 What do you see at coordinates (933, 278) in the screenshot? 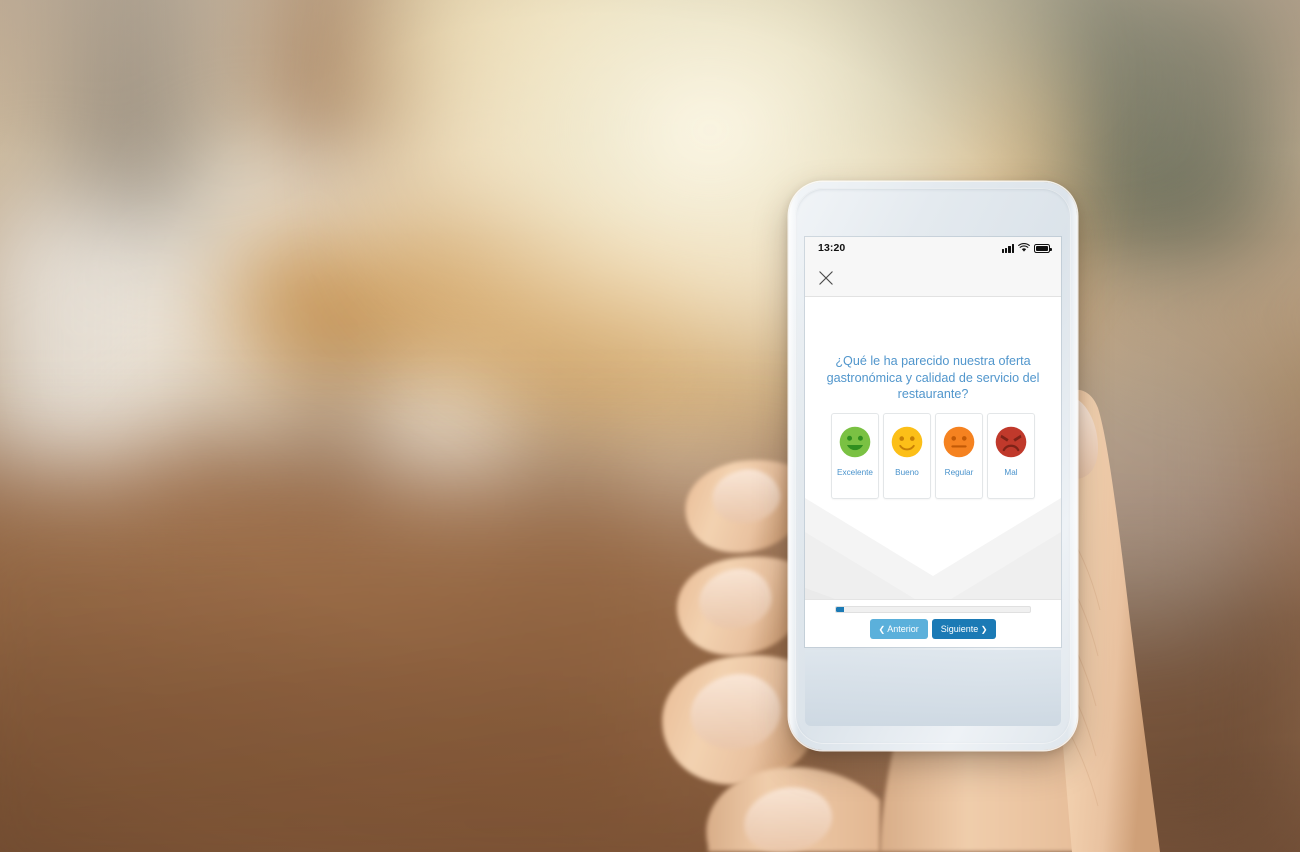
I see `nav-bar` at bounding box center [933, 278].